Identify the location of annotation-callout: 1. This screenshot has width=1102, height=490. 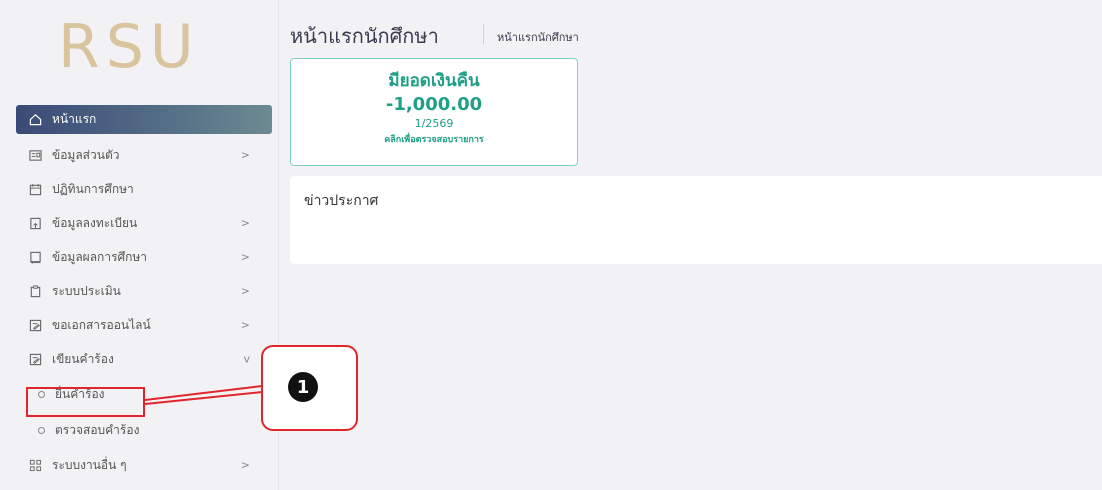
(309, 388).